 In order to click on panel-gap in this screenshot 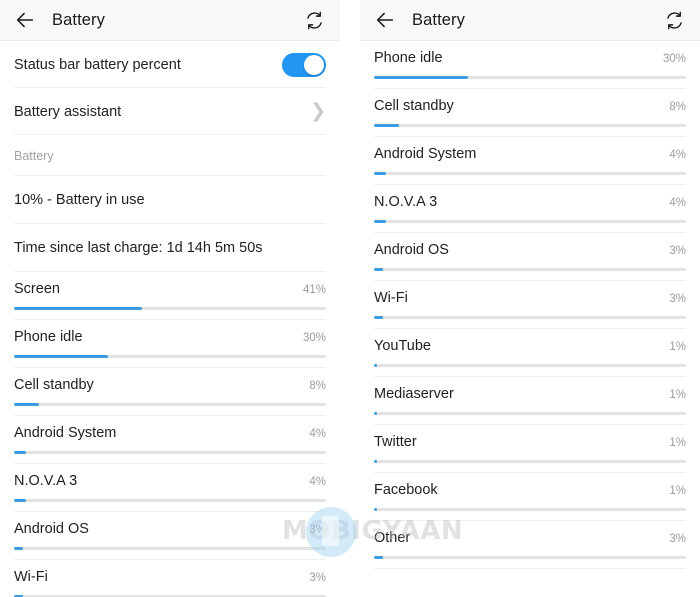, I will do `click(350, 298)`.